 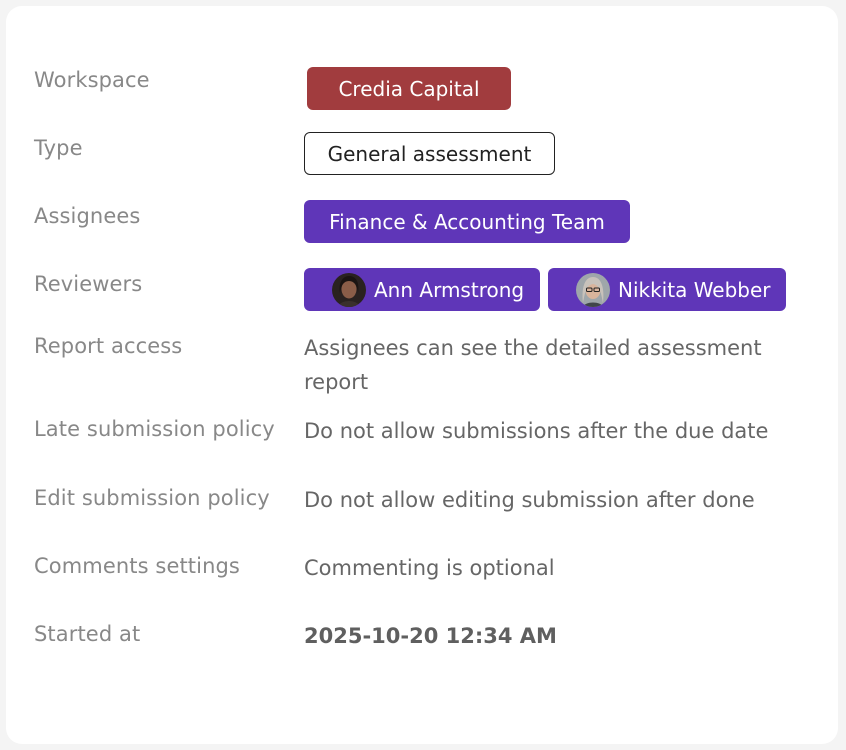 I want to click on reviewer-chip: Nikkita Webber, so click(x=667, y=289).